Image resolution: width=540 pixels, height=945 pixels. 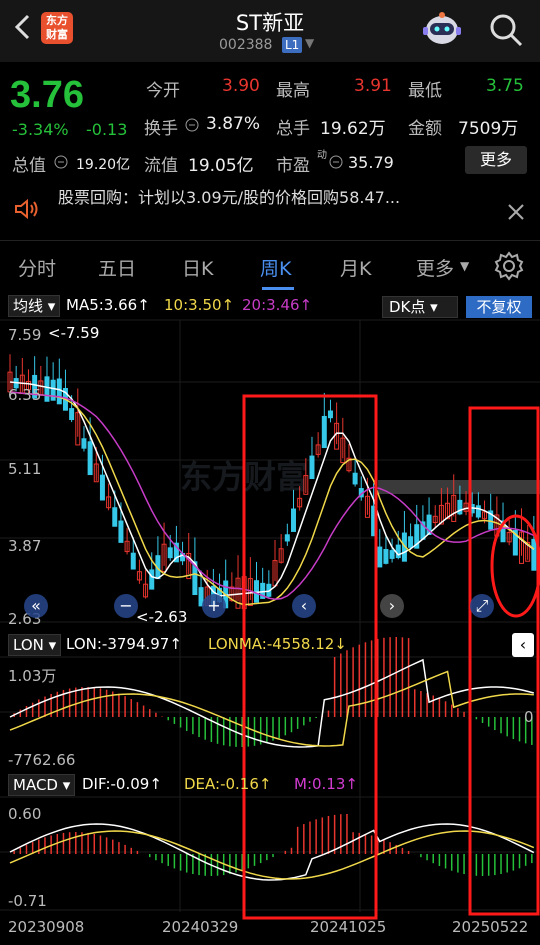 What do you see at coordinates (392, 606) in the screenshot?
I see `scroll-right-button: ›` at bounding box center [392, 606].